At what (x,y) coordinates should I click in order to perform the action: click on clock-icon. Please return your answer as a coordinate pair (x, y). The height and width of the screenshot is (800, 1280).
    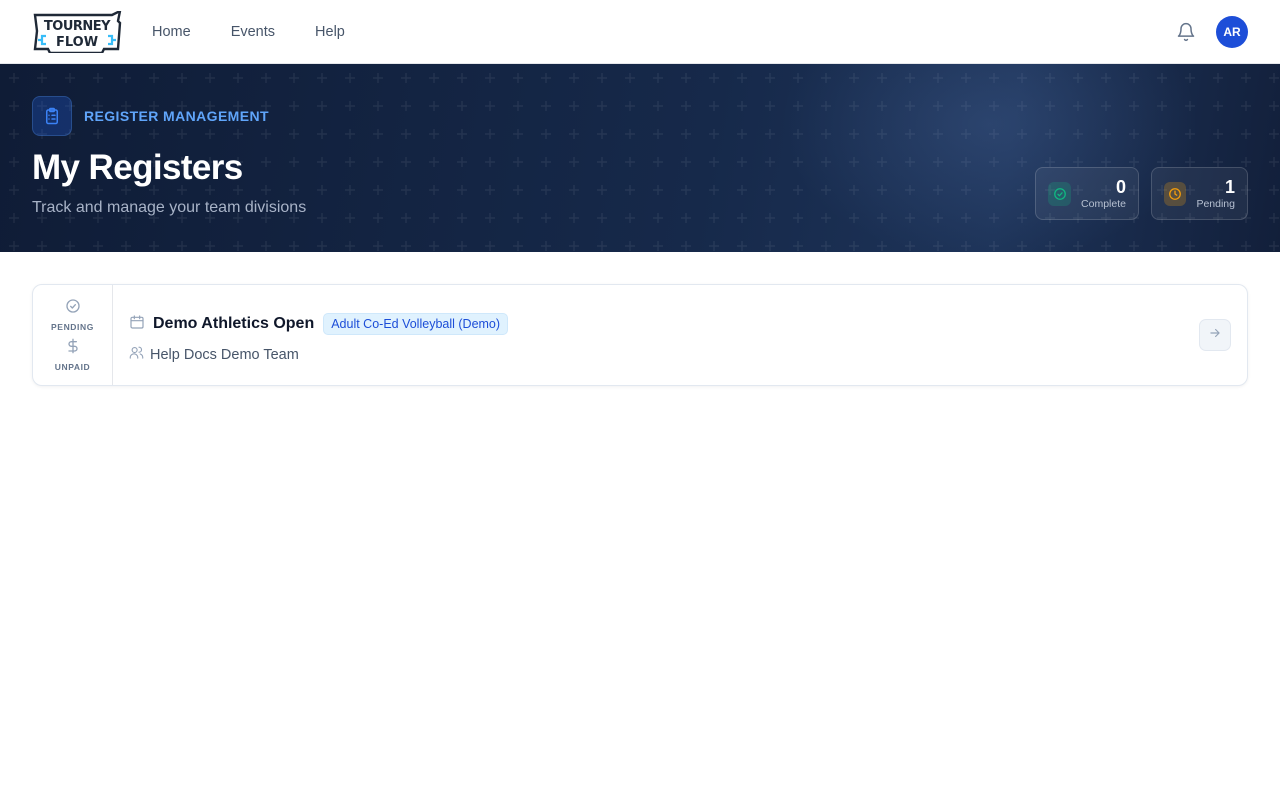
    Looking at the image, I should click on (1175, 193).